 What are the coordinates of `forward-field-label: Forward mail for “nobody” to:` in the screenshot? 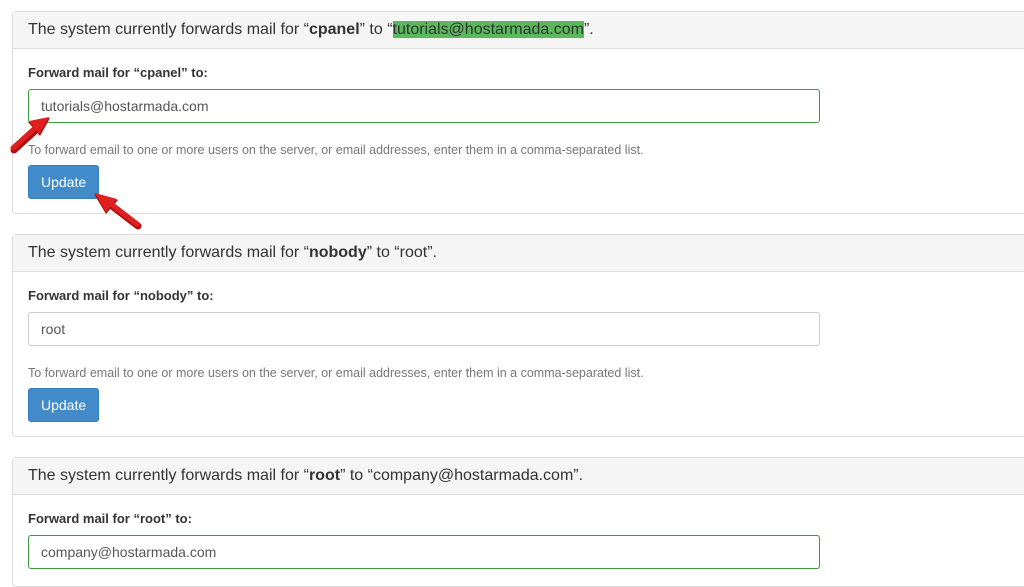 It's located at (121, 295).